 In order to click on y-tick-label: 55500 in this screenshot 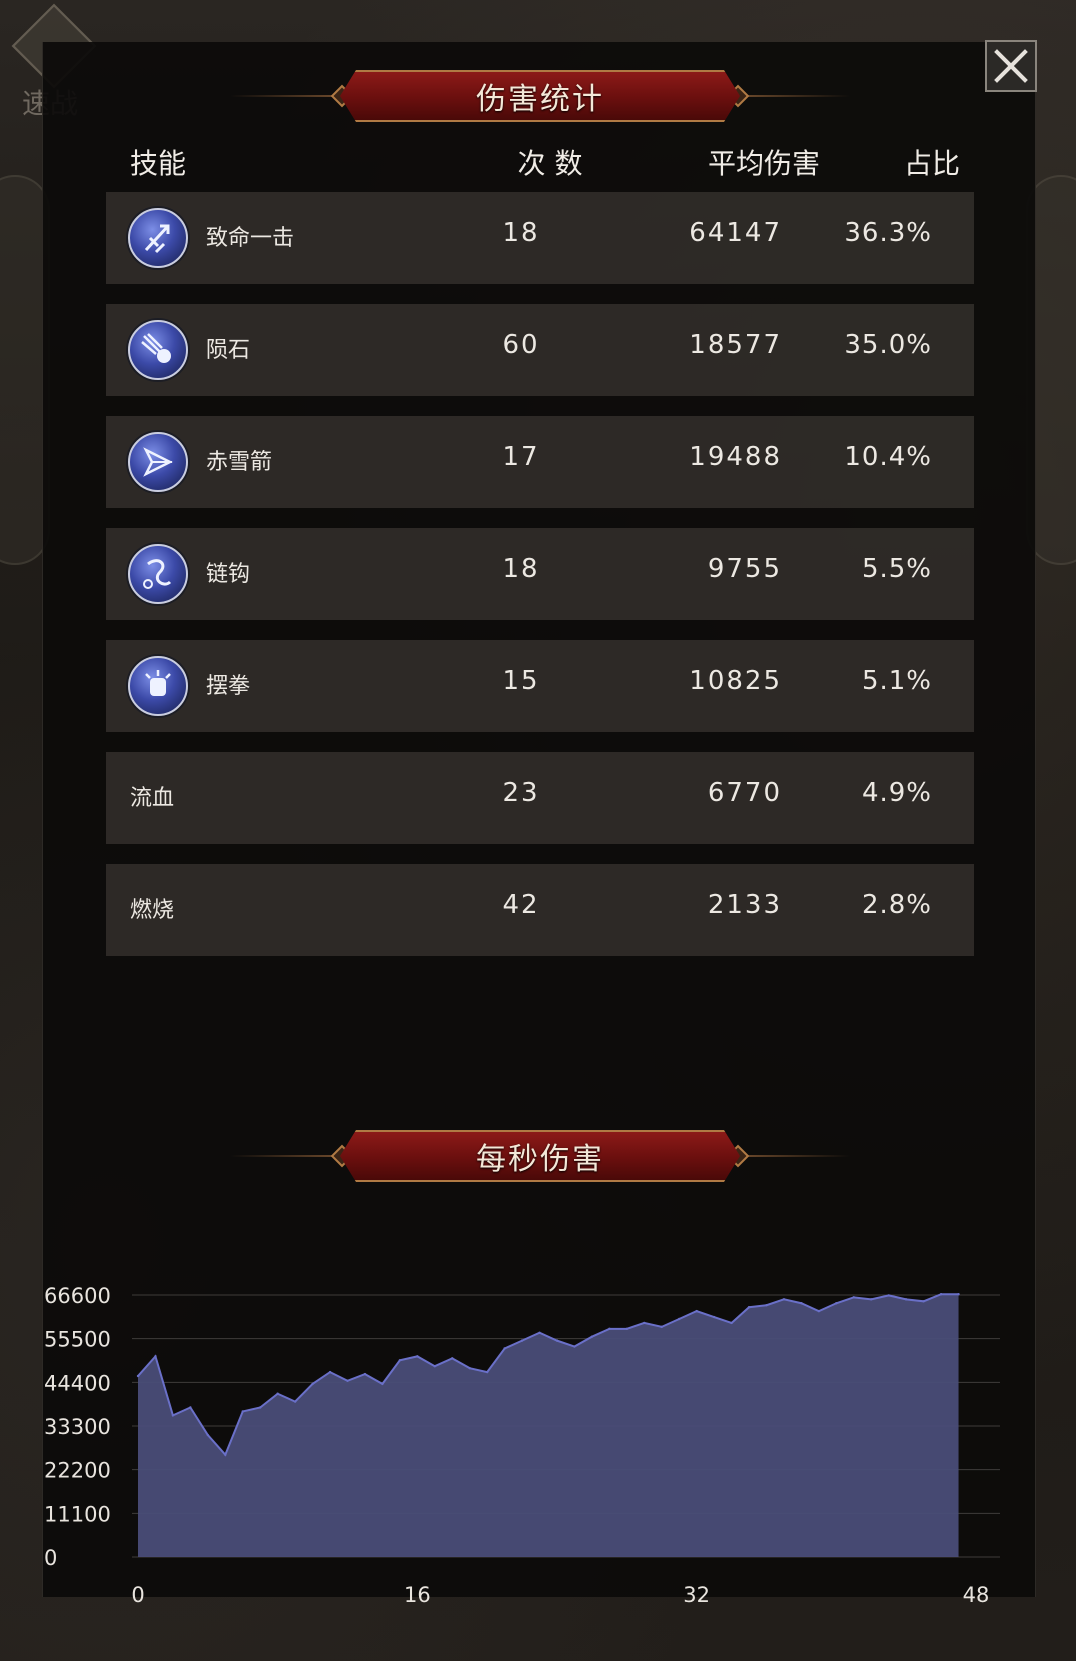, I will do `click(77, 1340)`.